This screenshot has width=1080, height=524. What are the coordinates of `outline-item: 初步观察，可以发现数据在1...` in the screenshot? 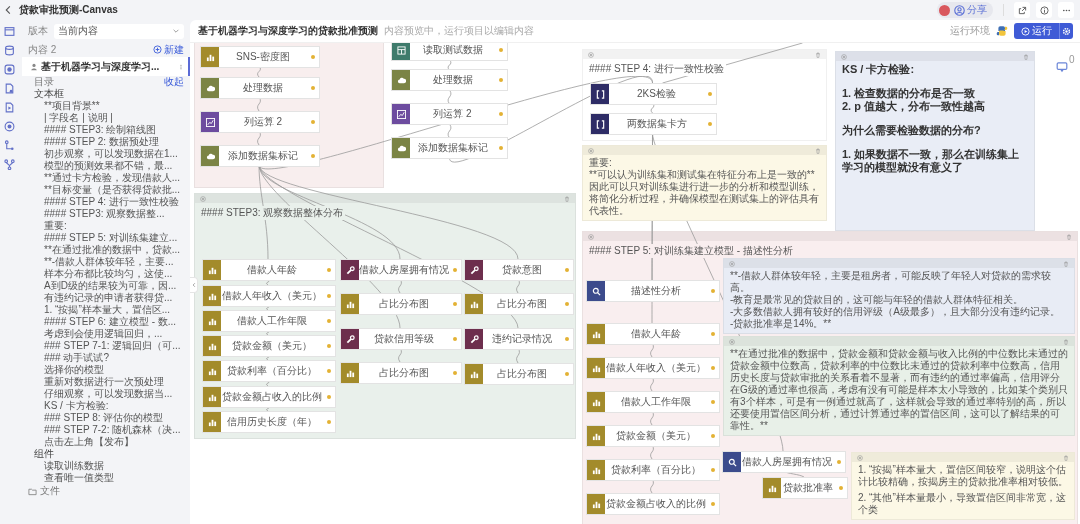 It's located at (106, 154).